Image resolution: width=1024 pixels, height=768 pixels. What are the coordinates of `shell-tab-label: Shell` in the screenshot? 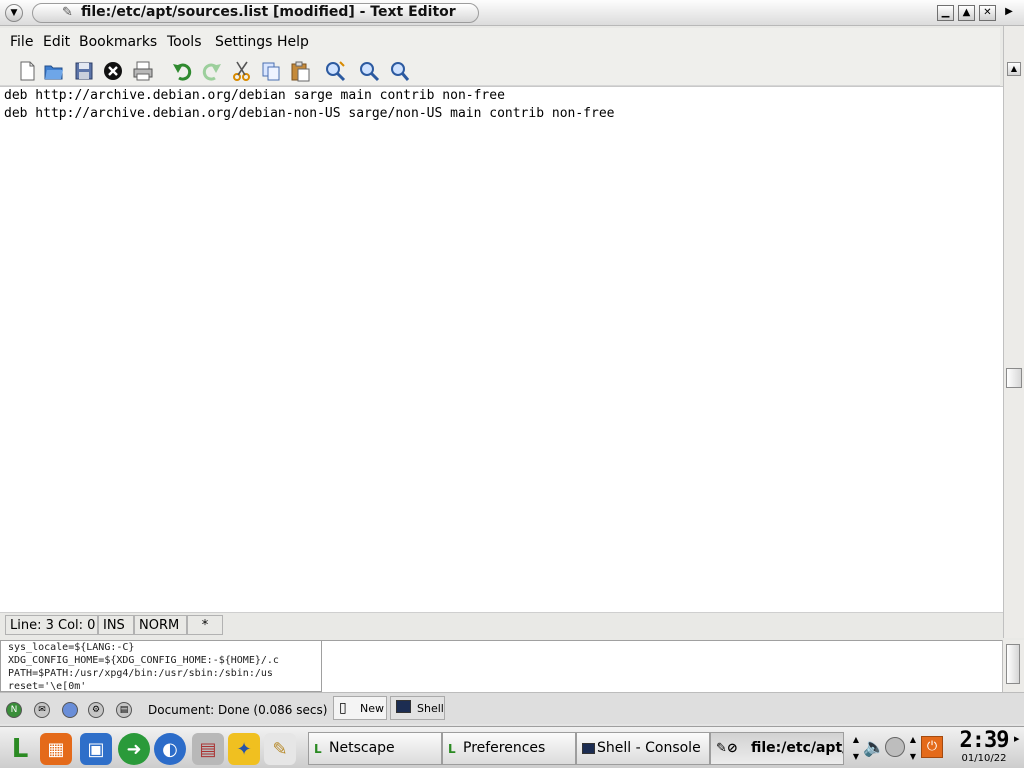 It's located at (430, 708).